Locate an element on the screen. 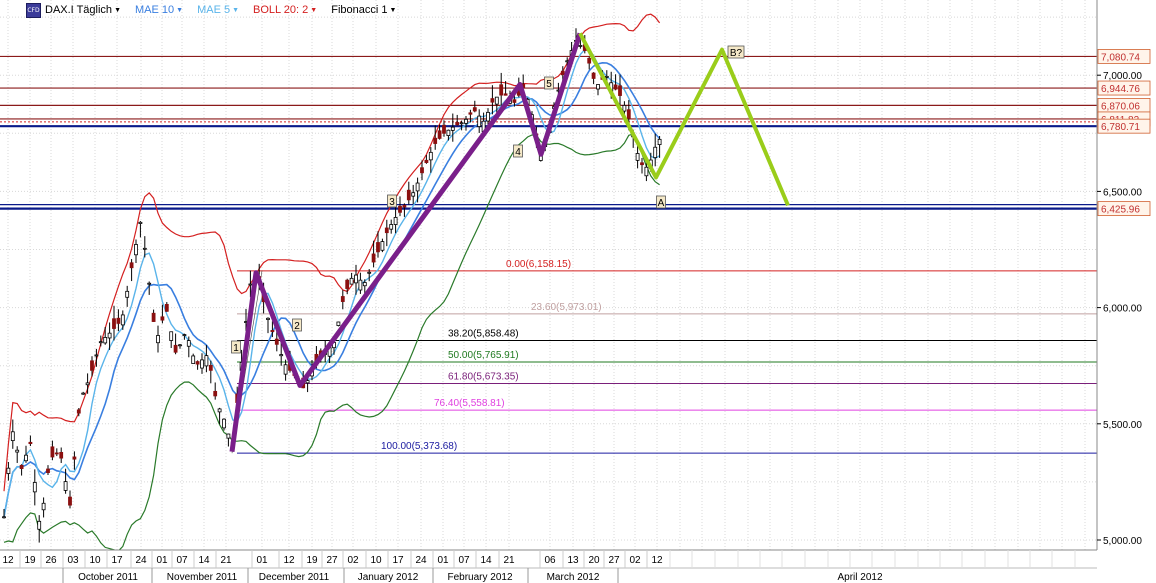 This screenshot has width=1156, height=583. price-tick-label: 7,000.00 is located at coordinates (1122, 76).